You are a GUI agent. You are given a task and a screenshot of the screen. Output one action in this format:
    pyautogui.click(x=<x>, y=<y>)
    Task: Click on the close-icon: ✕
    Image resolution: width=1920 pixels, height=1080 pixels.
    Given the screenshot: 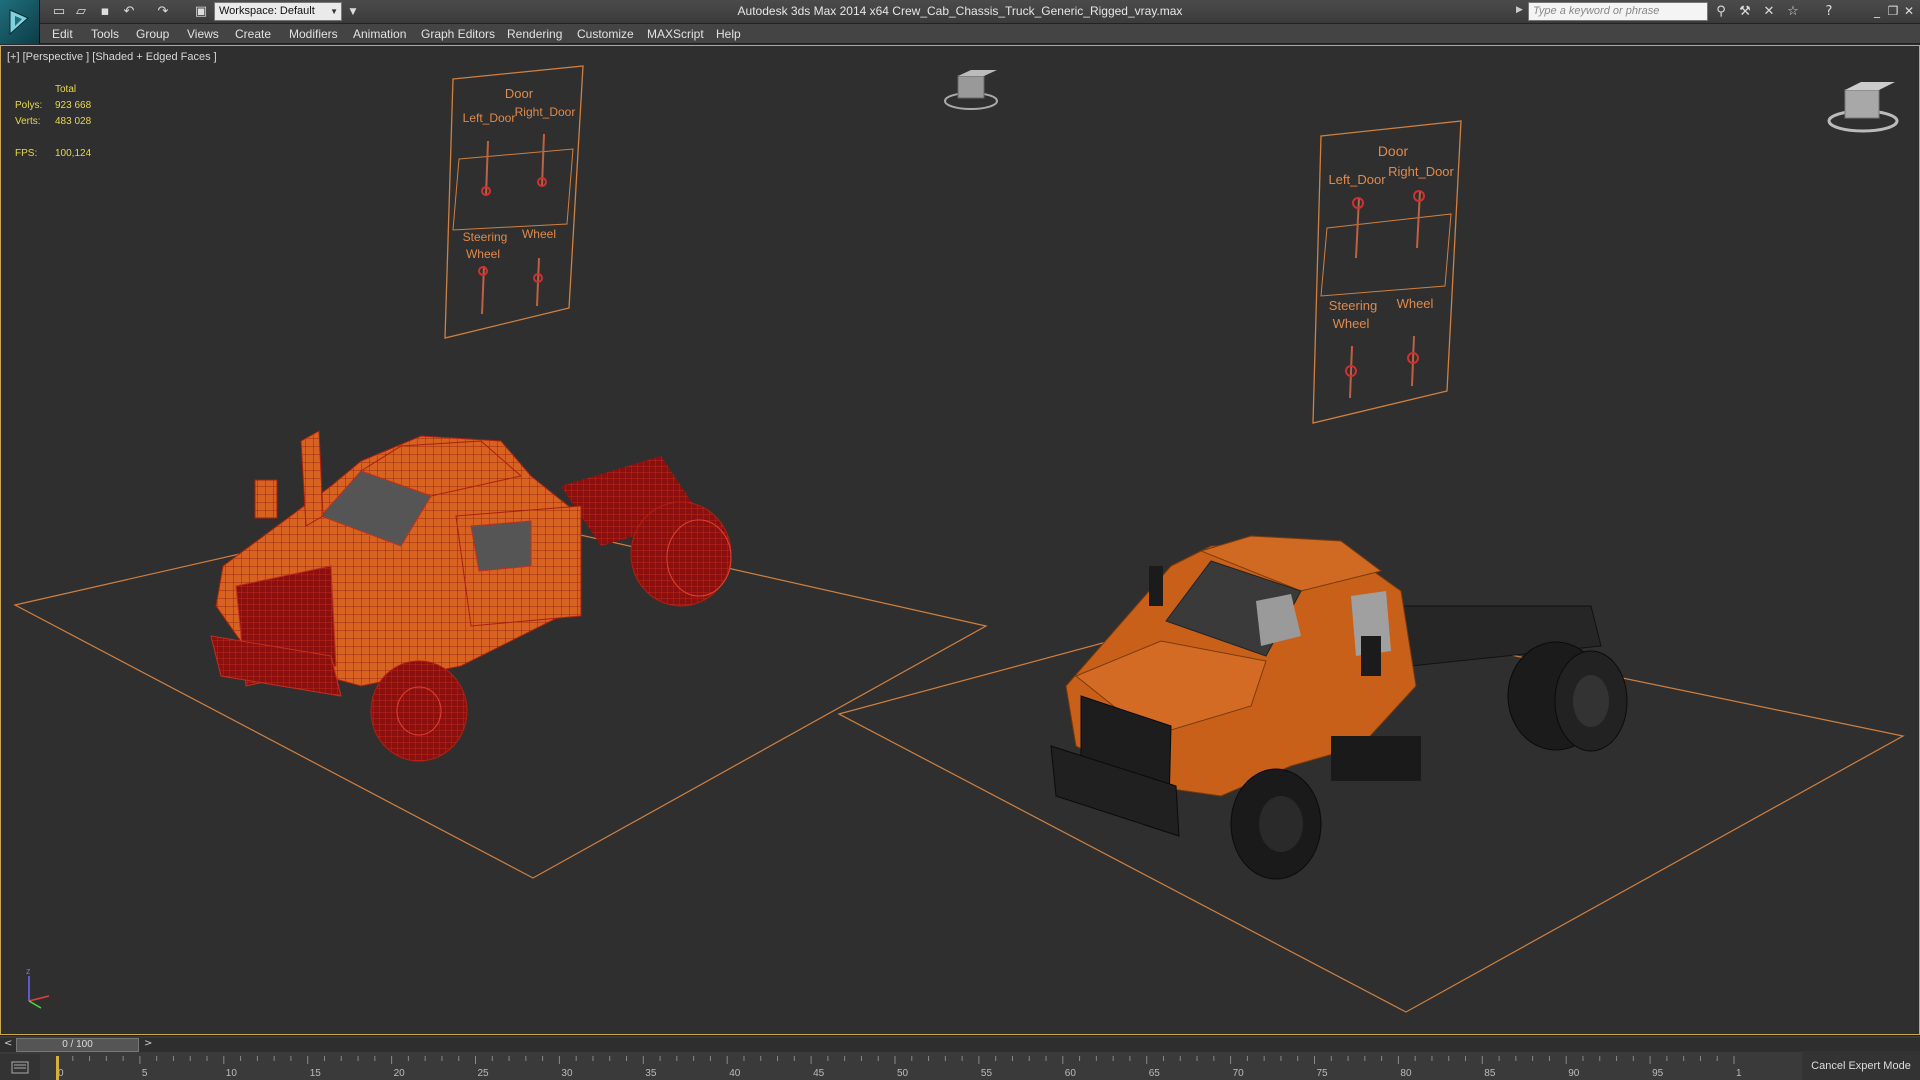 What is the action you would take?
    pyautogui.click(x=1909, y=11)
    